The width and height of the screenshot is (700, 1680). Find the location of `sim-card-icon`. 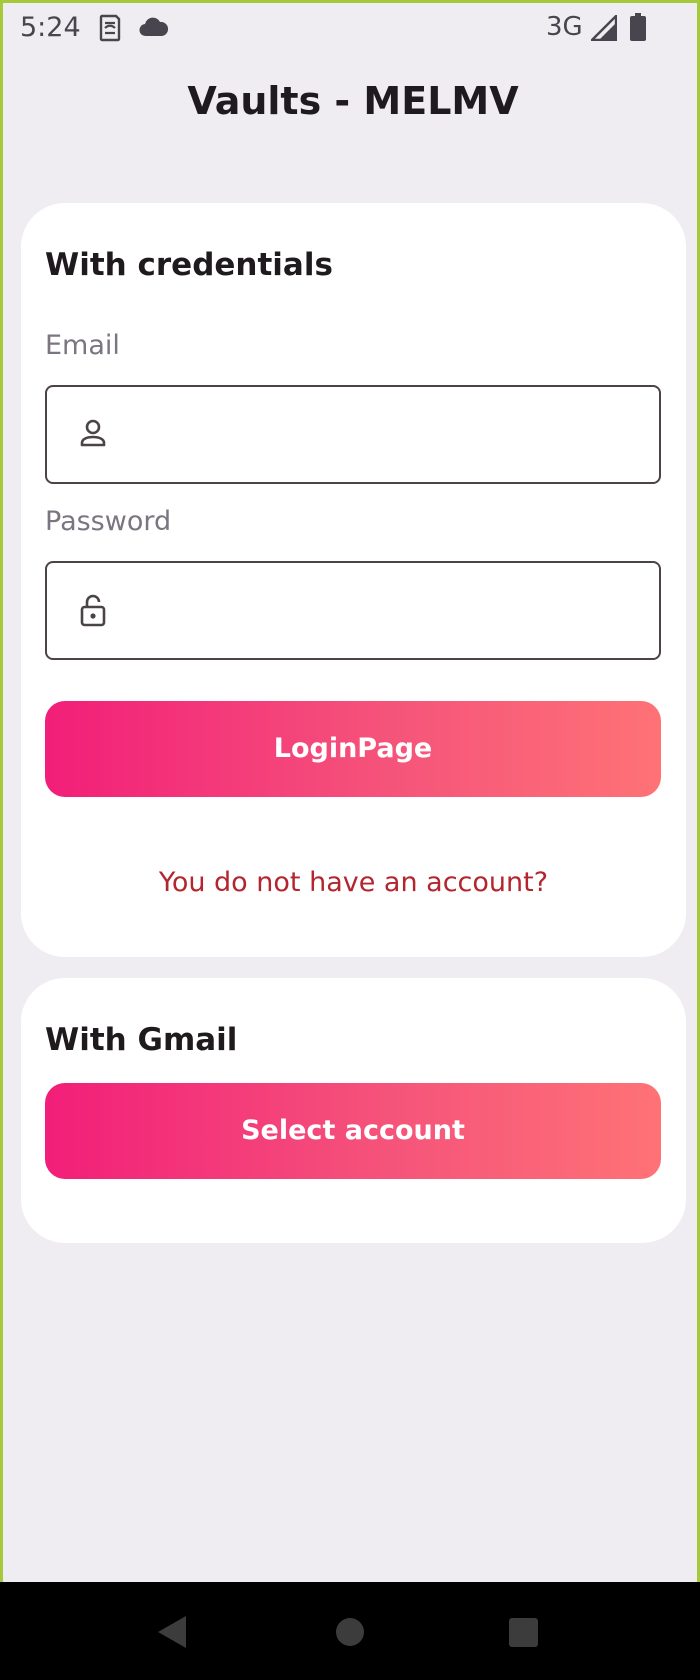

sim-card-icon is located at coordinates (110, 28).